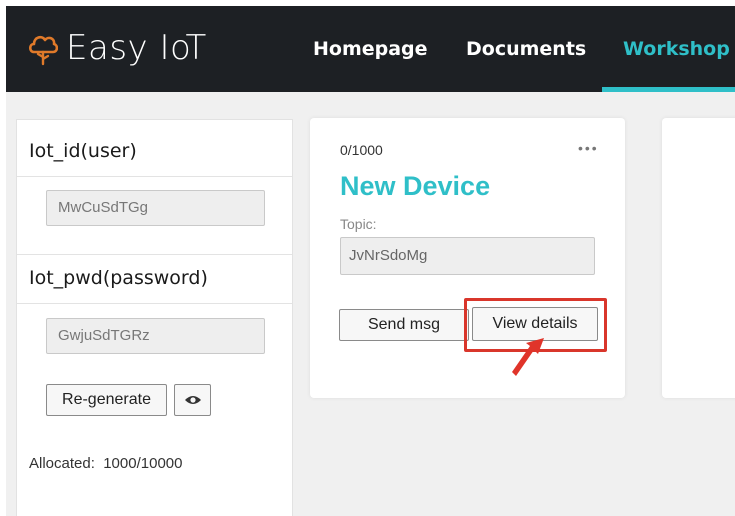 Image resolution: width=735 pixels, height=516 pixels. Describe the element at coordinates (136, 48) in the screenshot. I see `brand-name: Easy IoT` at that location.